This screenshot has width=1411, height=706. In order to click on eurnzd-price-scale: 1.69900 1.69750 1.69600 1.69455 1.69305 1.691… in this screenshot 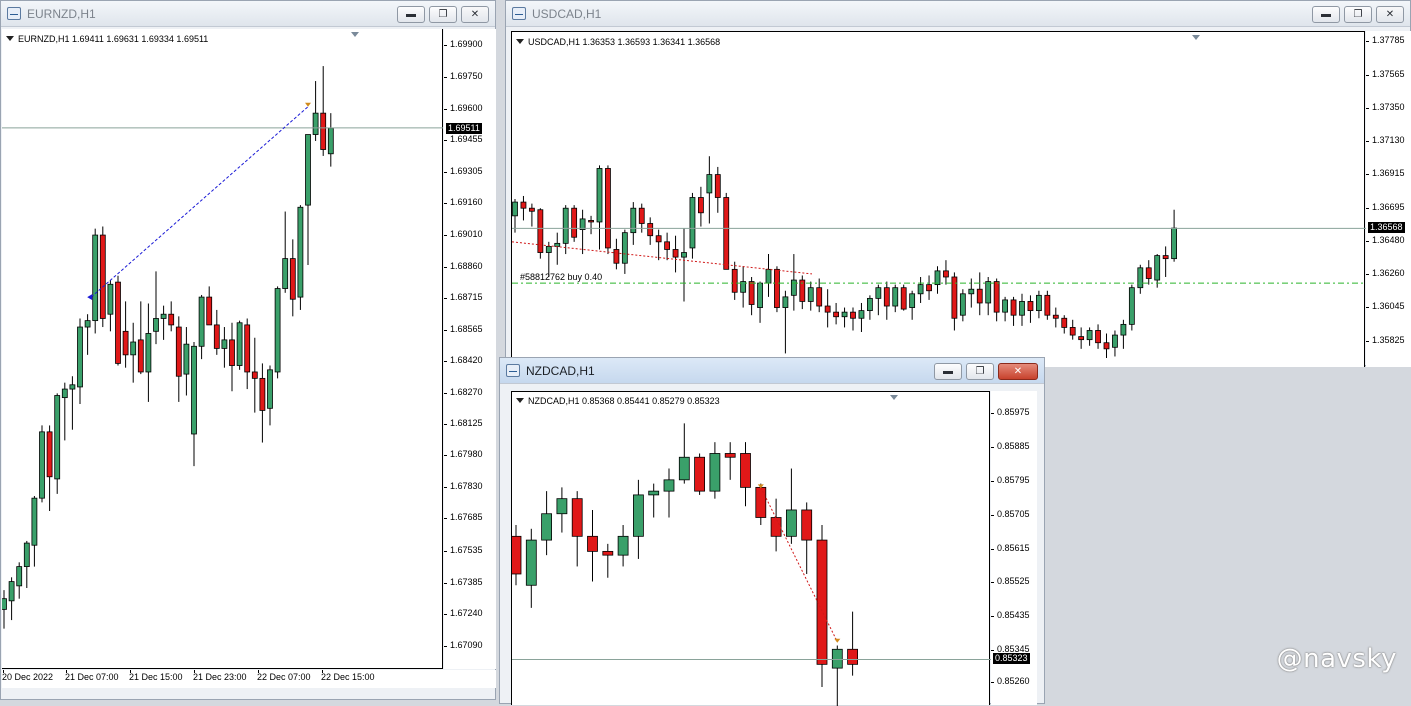, I will do `click(470, 349)`.